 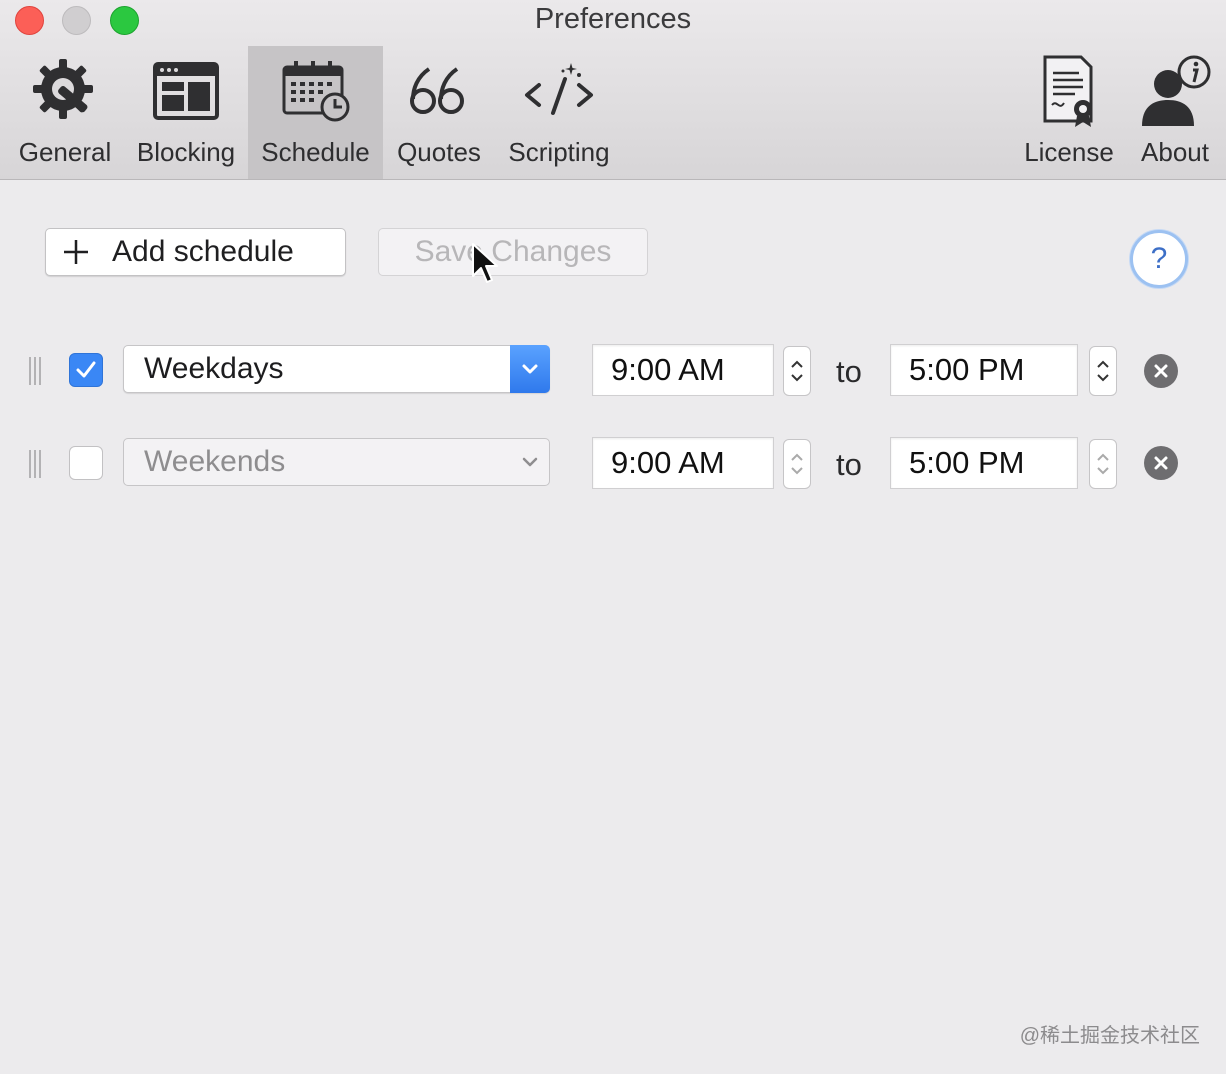 I want to click on days-select: Weekdays, so click(x=336, y=369).